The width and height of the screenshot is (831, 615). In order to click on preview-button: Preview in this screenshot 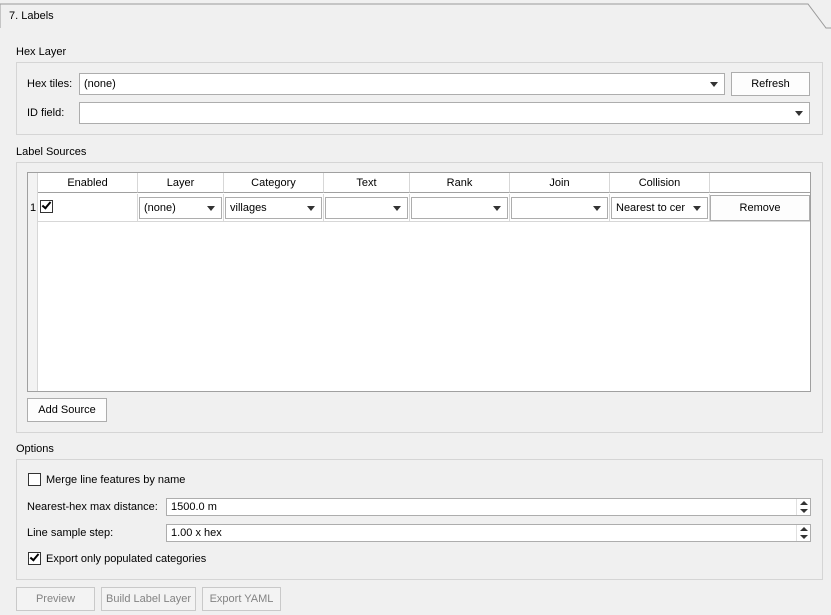, I will do `click(55, 599)`.